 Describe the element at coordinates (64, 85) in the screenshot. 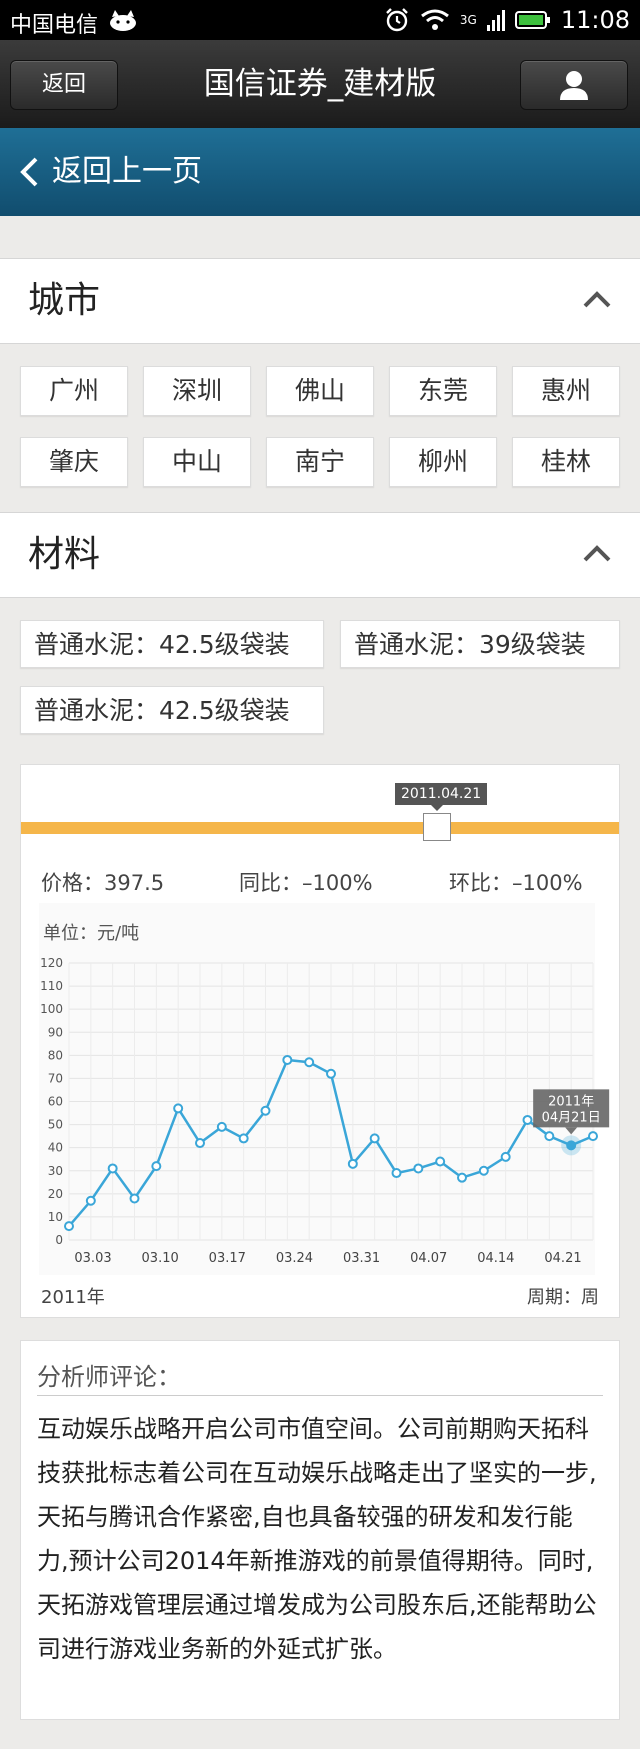

I see `back-button: 返回` at that location.